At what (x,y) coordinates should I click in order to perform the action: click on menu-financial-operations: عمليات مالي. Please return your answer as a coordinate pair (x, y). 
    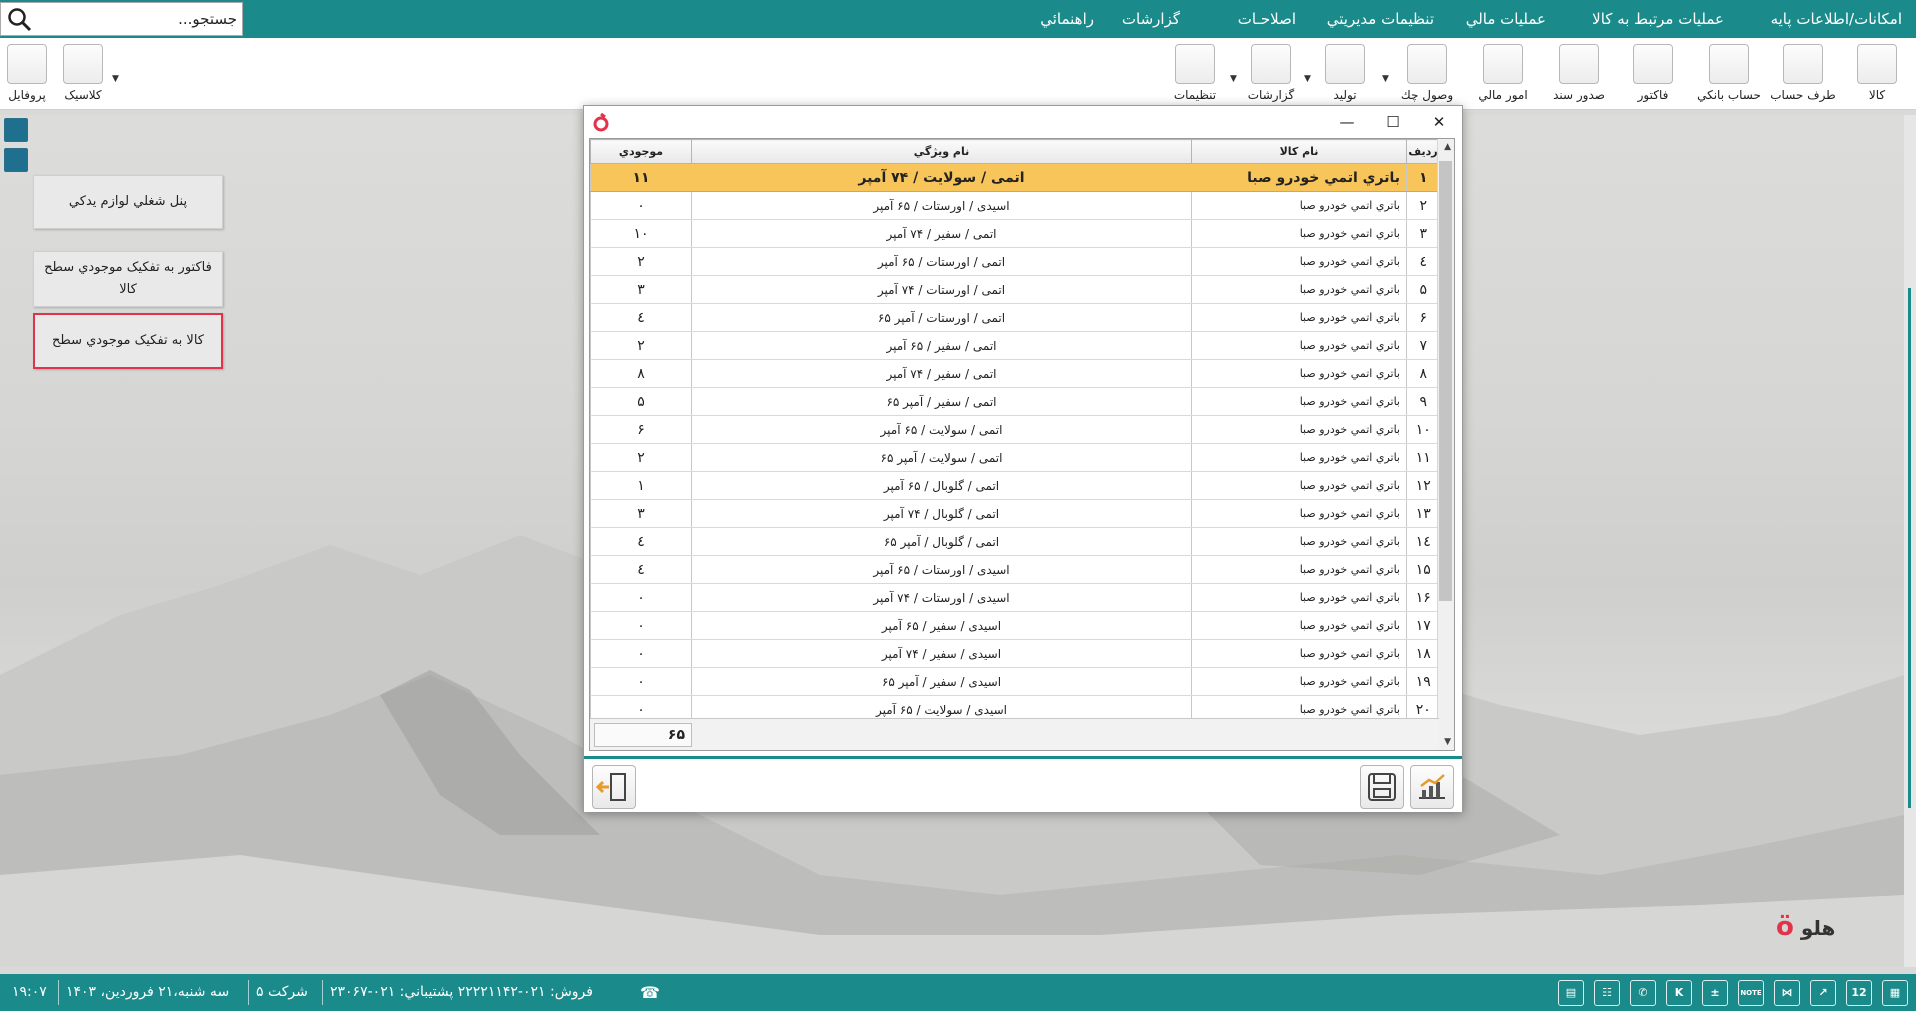
    Looking at the image, I should click on (1506, 19).